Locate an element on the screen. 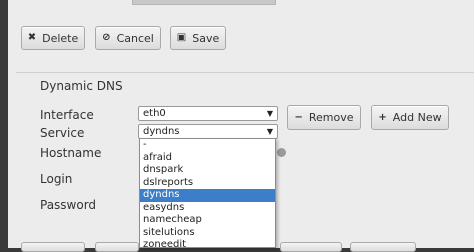  dropdown-option: zoneedit is located at coordinates (207, 243).